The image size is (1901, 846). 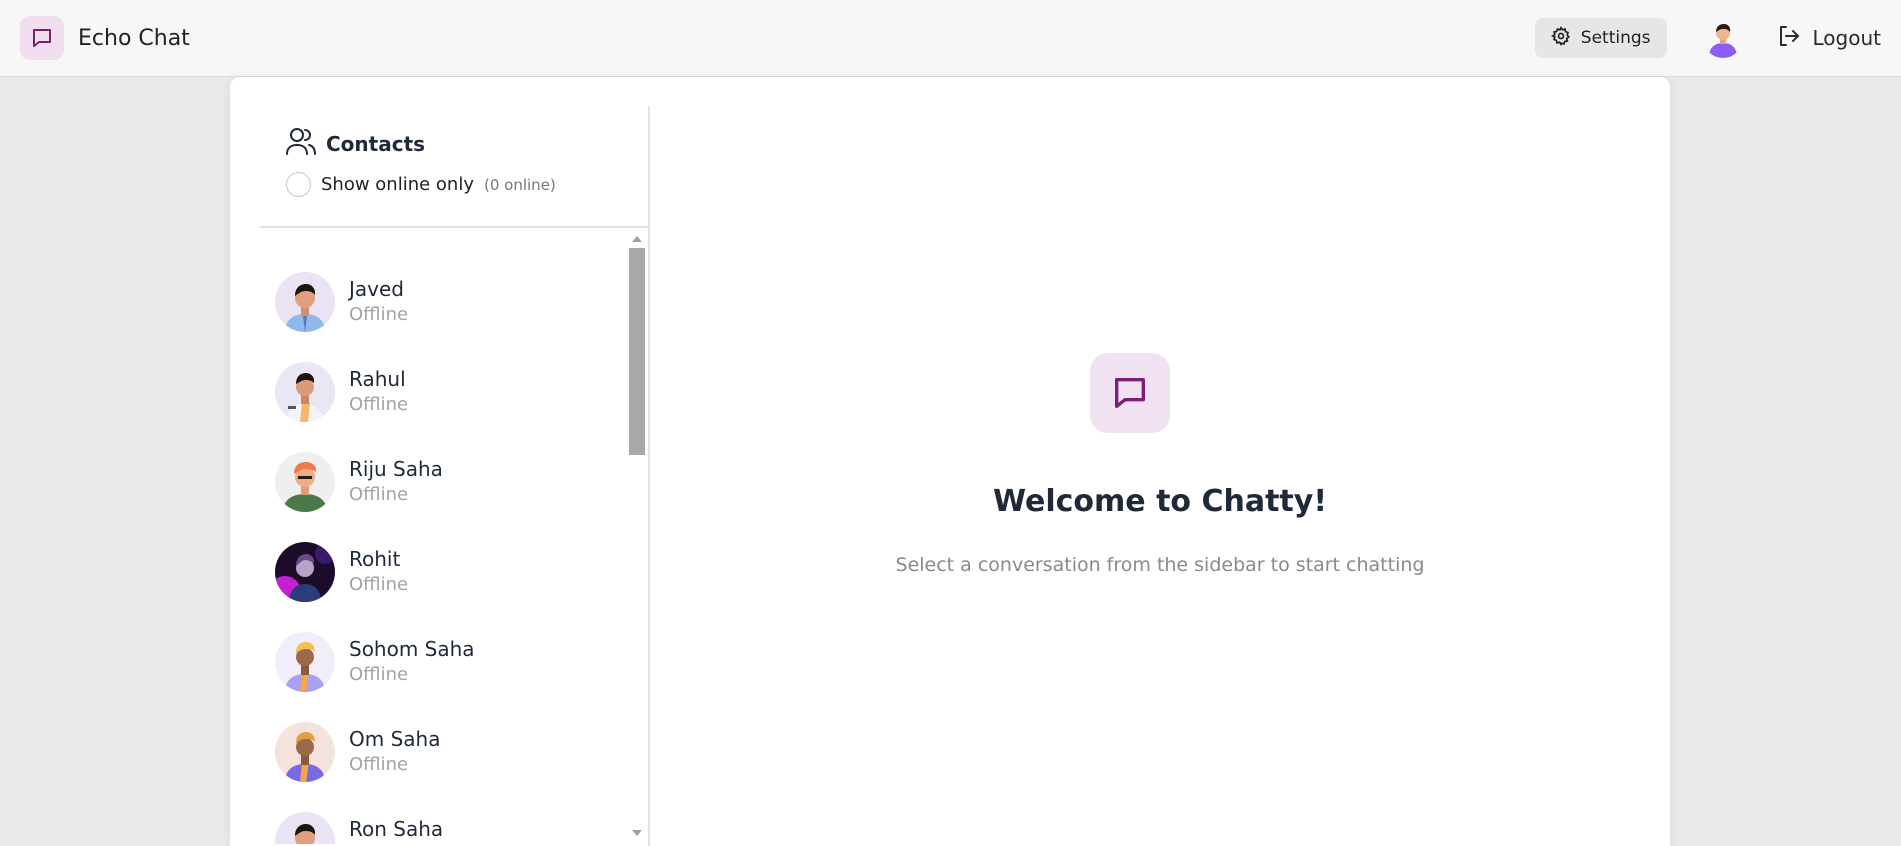 What do you see at coordinates (396, 469) in the screenshot?
I see `contact-name: Riju Saha` at bounding box center [396, 469].